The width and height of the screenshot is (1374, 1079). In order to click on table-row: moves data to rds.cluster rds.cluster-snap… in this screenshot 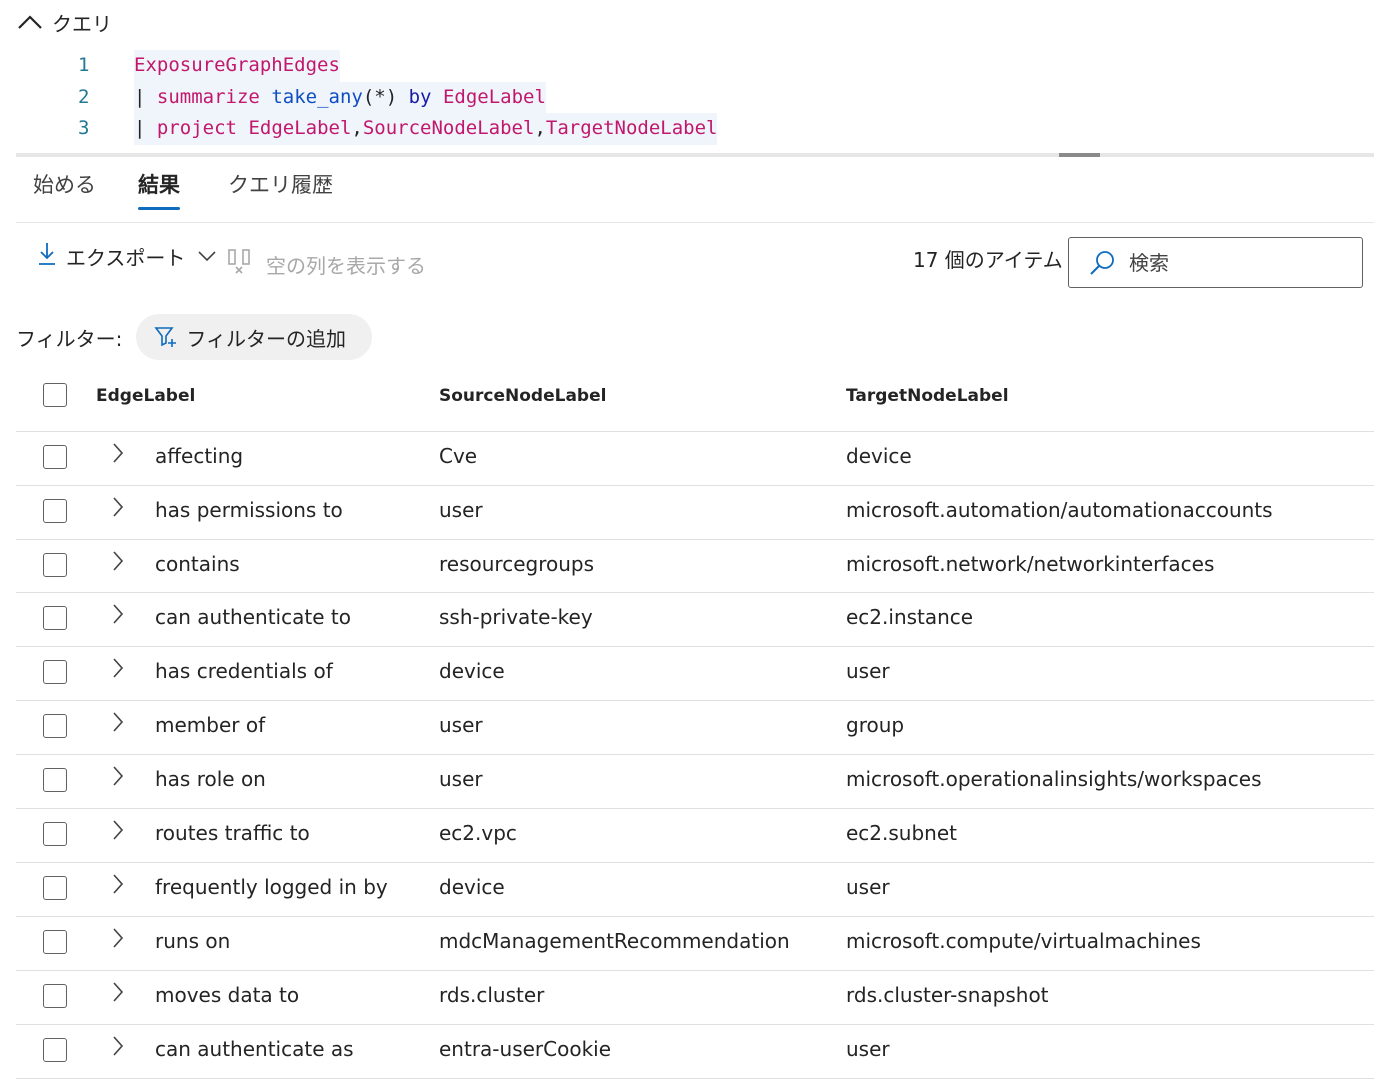, I will do `click(695, 998)`.